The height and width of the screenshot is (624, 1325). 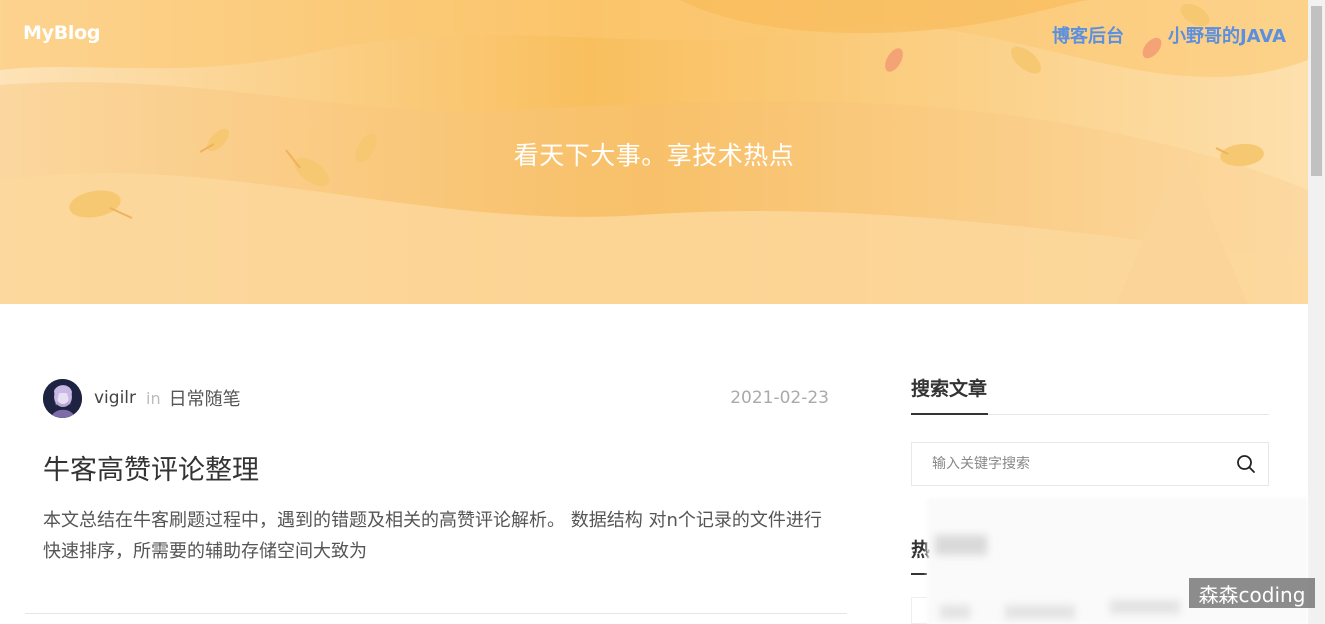 I want to click on scrollbar-thumb, so click(x=1316, y=91).